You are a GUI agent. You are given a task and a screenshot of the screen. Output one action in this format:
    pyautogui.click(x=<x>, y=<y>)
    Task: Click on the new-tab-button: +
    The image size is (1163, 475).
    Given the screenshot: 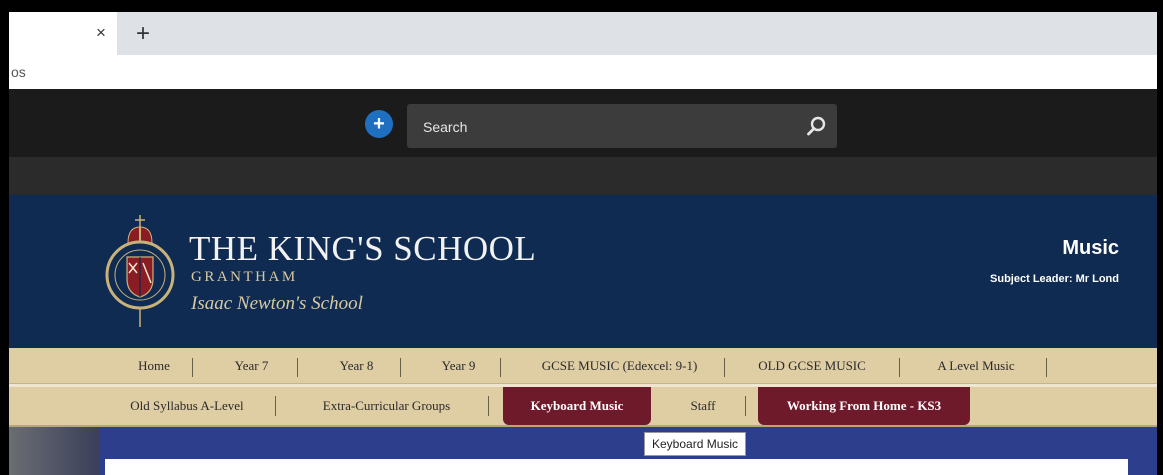 What is the action you would take?
    pyautogui.click(x=143, y=34)
    